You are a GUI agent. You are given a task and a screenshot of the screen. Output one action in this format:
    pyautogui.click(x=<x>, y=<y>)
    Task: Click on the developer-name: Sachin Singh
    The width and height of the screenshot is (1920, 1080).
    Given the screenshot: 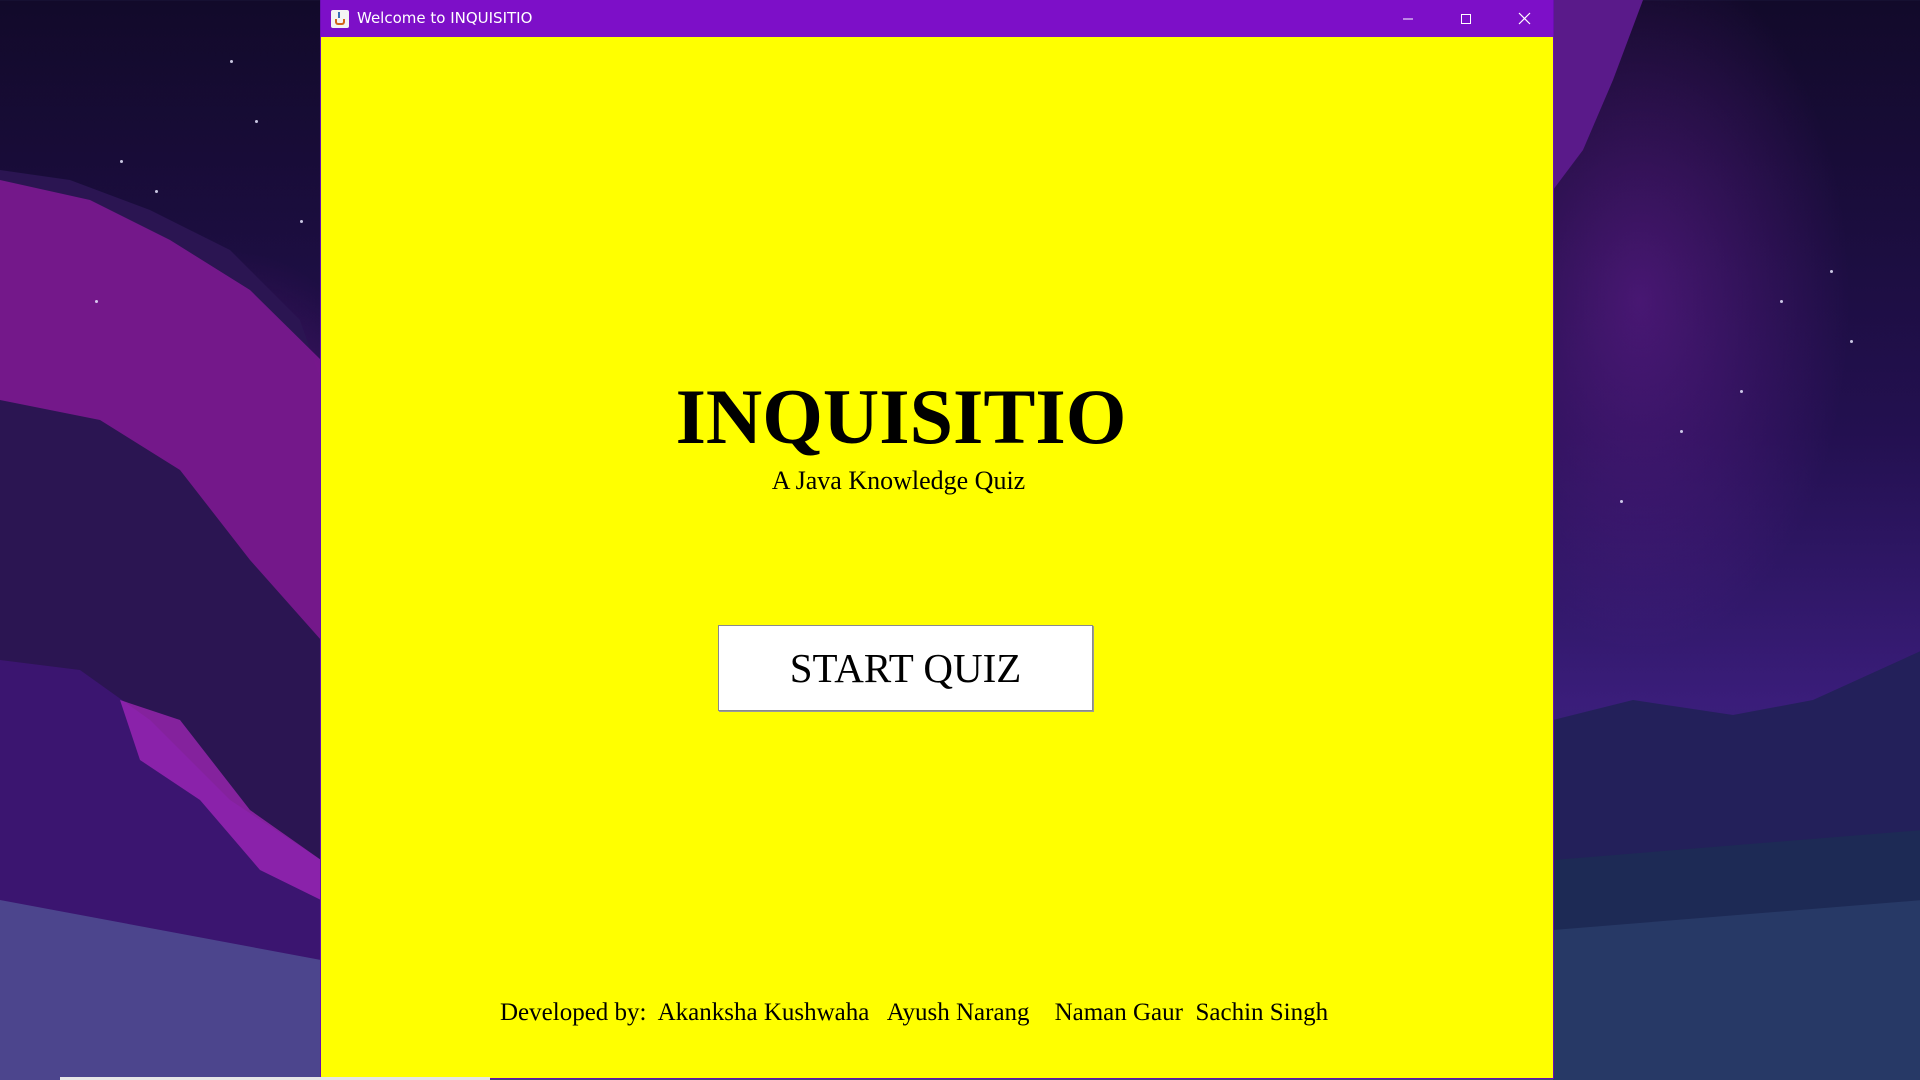 What is the action you would take?
    pyautogui.click(x=1262, y=1012)
    